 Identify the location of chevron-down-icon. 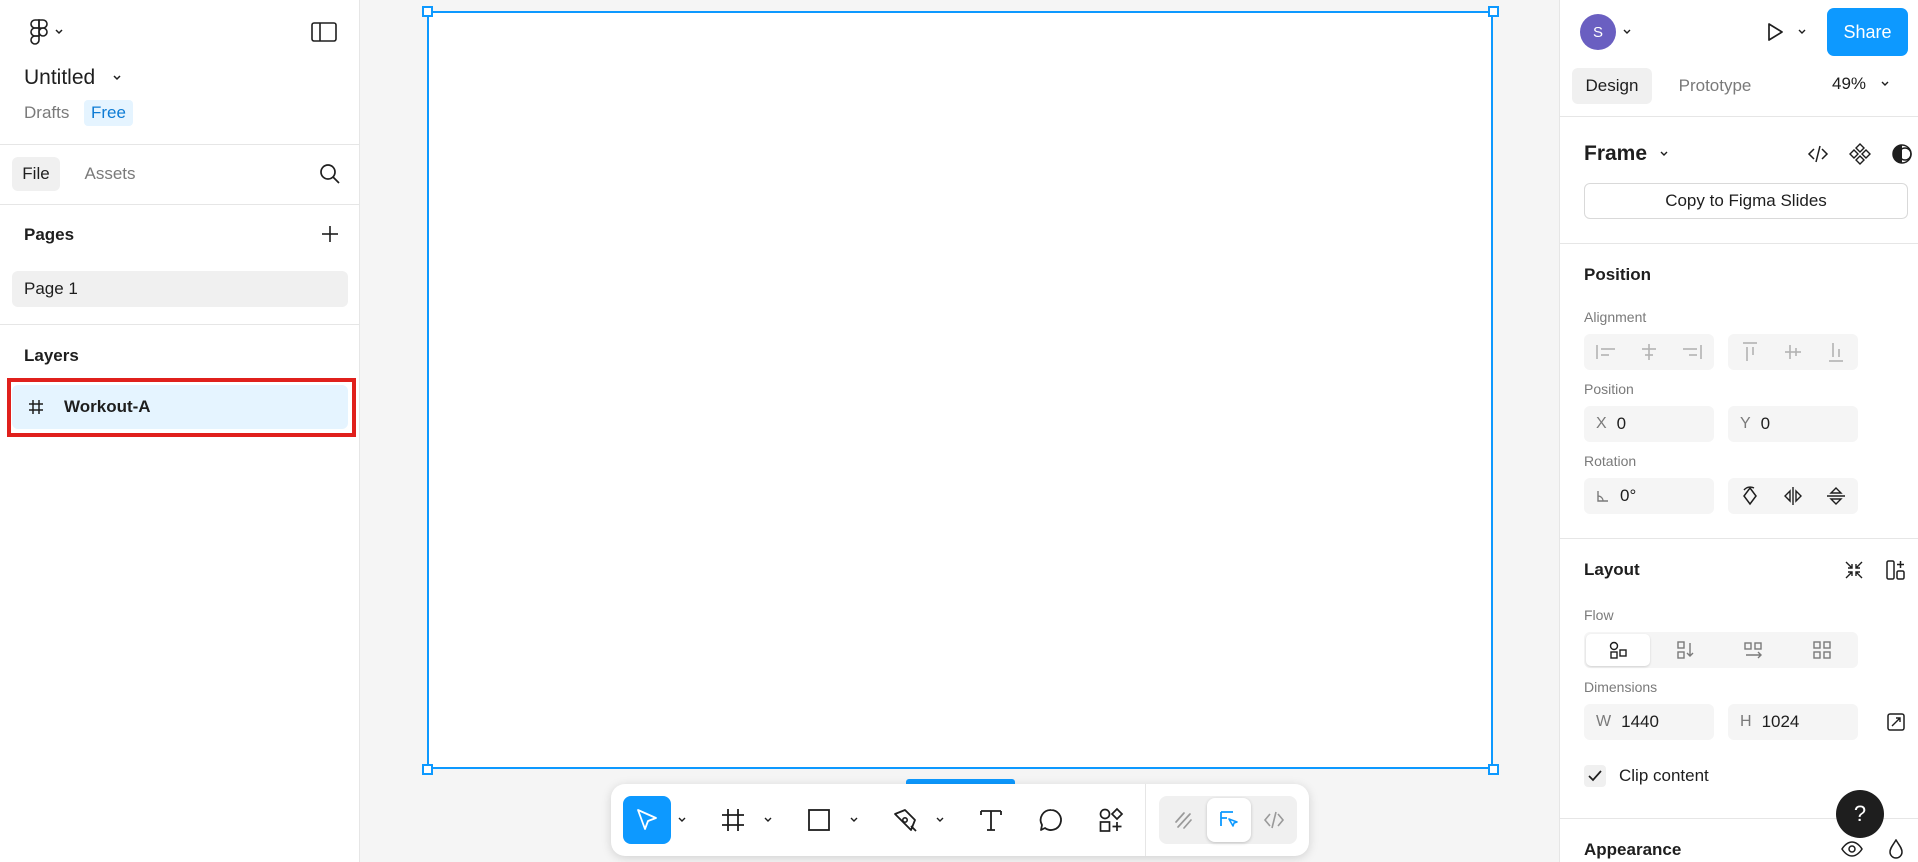
(1885, 83).